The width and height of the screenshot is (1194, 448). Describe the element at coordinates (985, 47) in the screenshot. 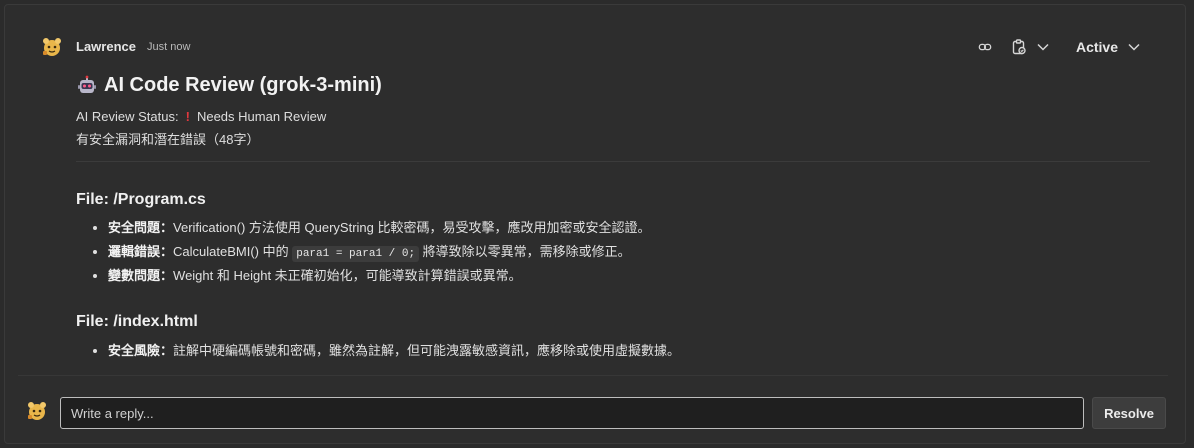

I see `link-icon` at that location.